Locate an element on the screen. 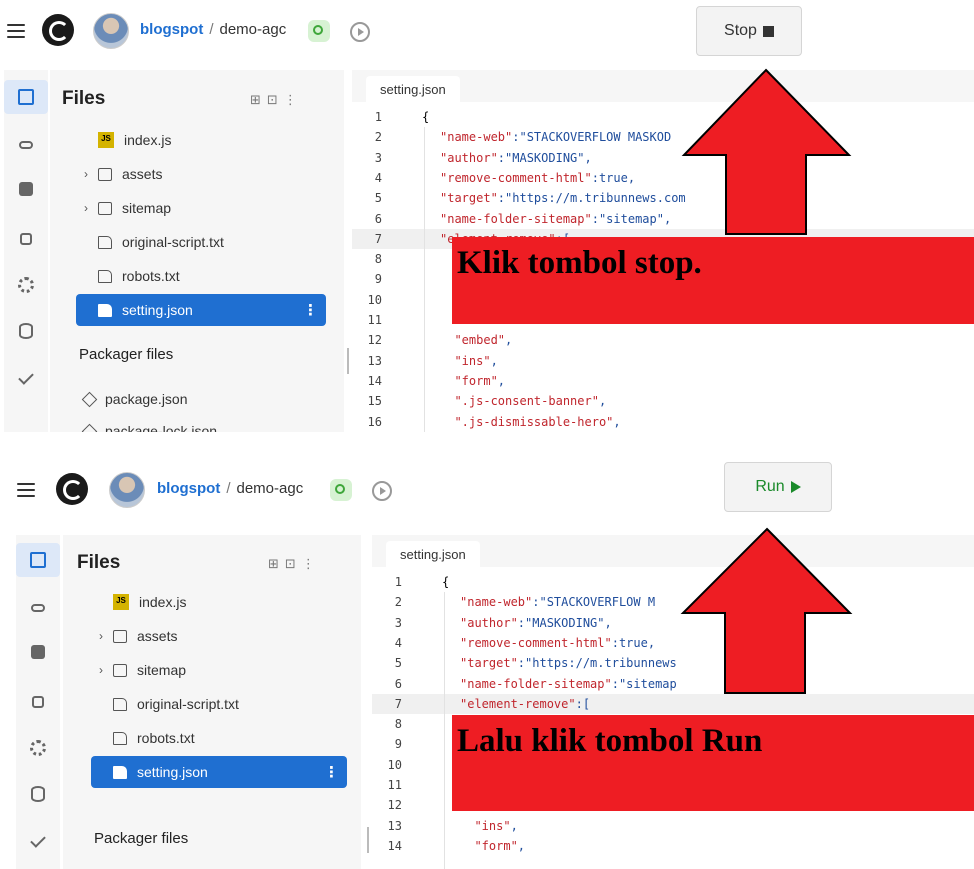 The image size is (974, 869). file-actions: ⊞⊡⋮ is located at coordinates (276, 100).